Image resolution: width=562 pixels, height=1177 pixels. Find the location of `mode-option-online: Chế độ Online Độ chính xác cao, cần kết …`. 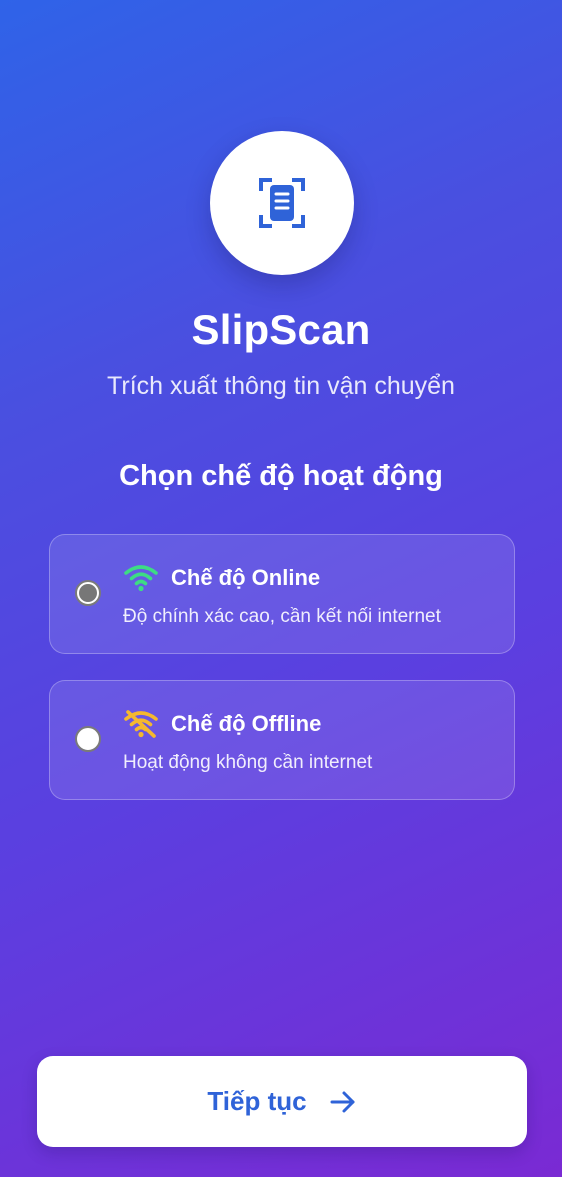

mode-option-online: Chế độ Online Độ chính xác cao, cần kết … is located at coordinates (282, 594).